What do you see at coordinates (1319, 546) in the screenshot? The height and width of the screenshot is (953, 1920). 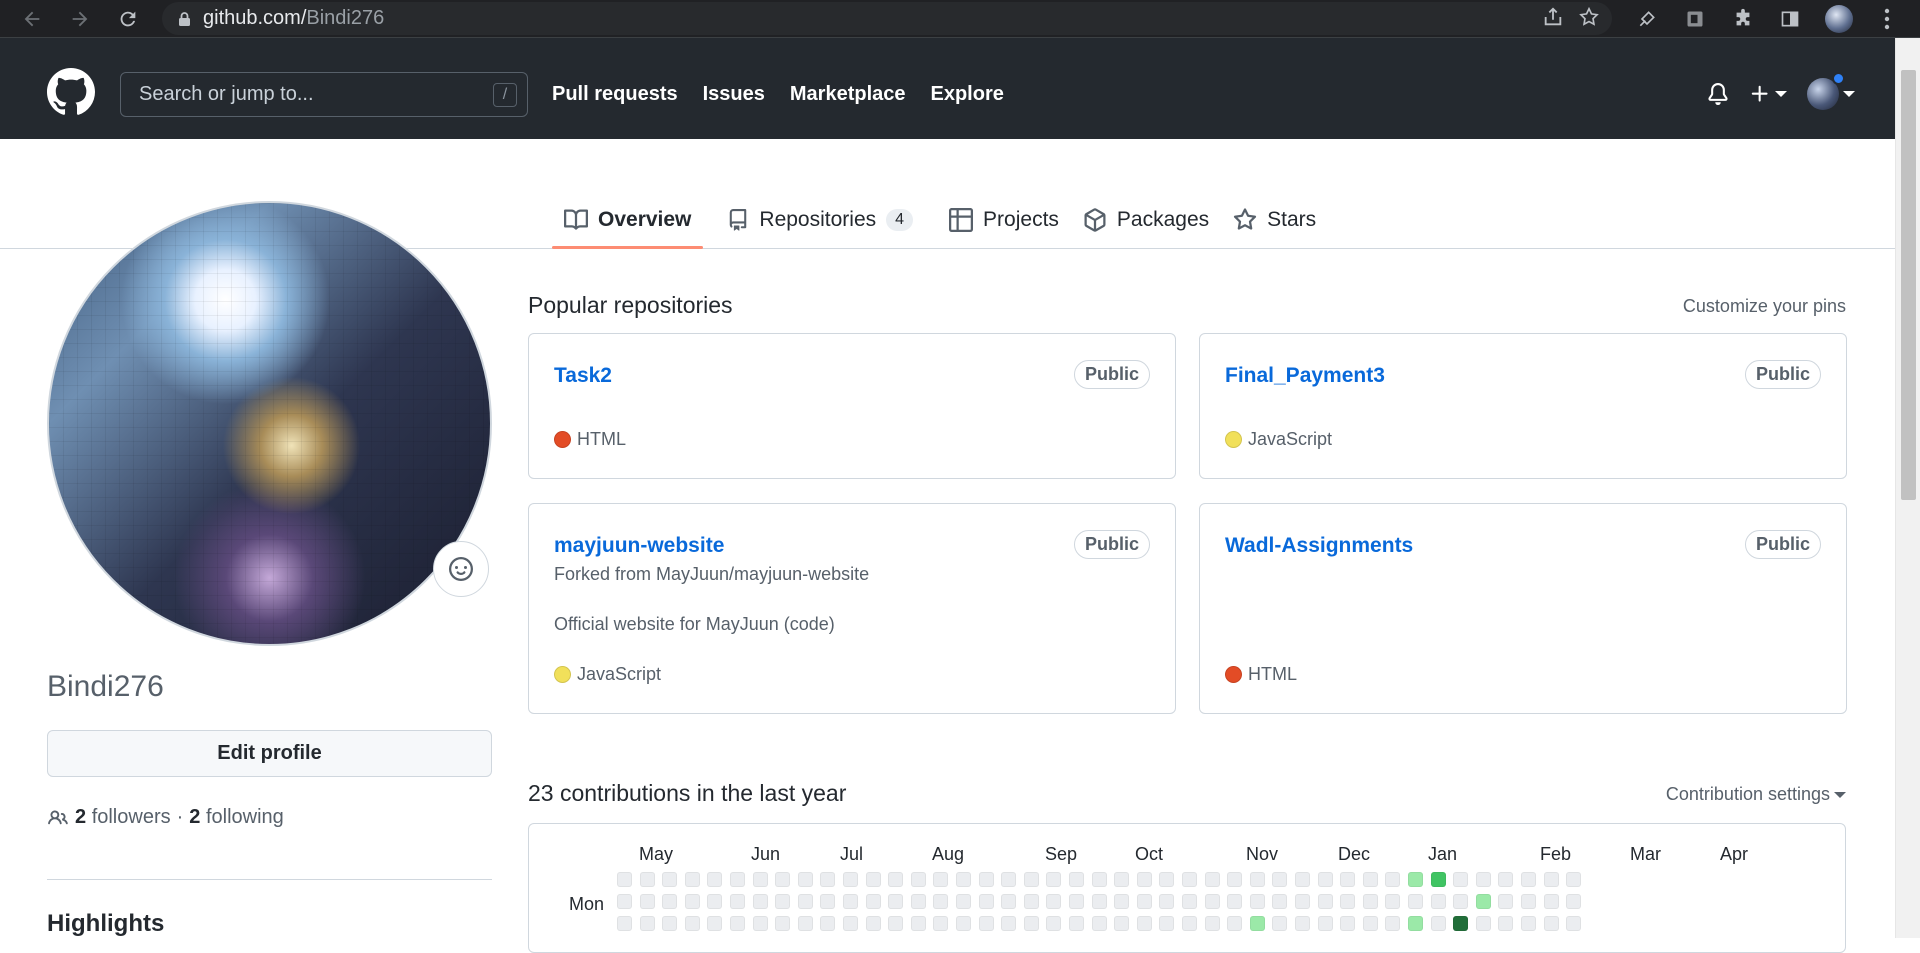 I see `repo-name-link: Wadl-Assignments` at bounding box center [1319, 546].